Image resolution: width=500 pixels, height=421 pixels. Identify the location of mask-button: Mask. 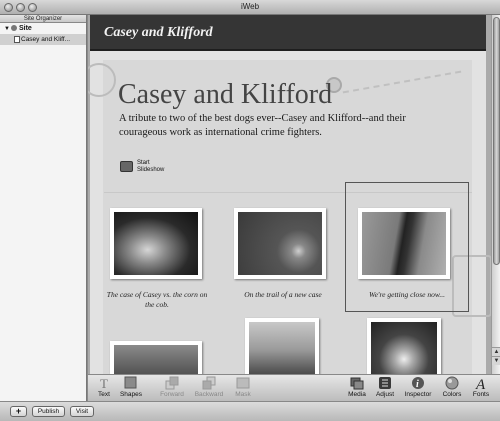
(243, 388).